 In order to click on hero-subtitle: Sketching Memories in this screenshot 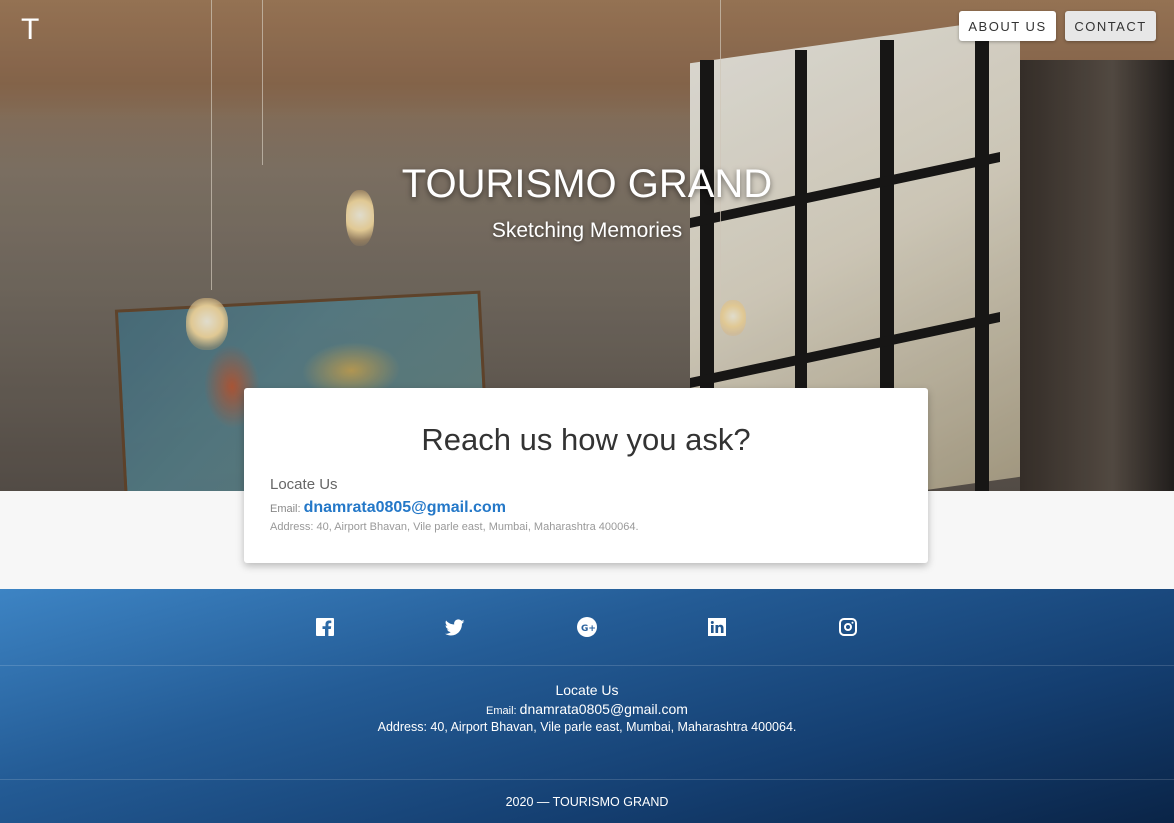, I will do `click(587, 230)`.